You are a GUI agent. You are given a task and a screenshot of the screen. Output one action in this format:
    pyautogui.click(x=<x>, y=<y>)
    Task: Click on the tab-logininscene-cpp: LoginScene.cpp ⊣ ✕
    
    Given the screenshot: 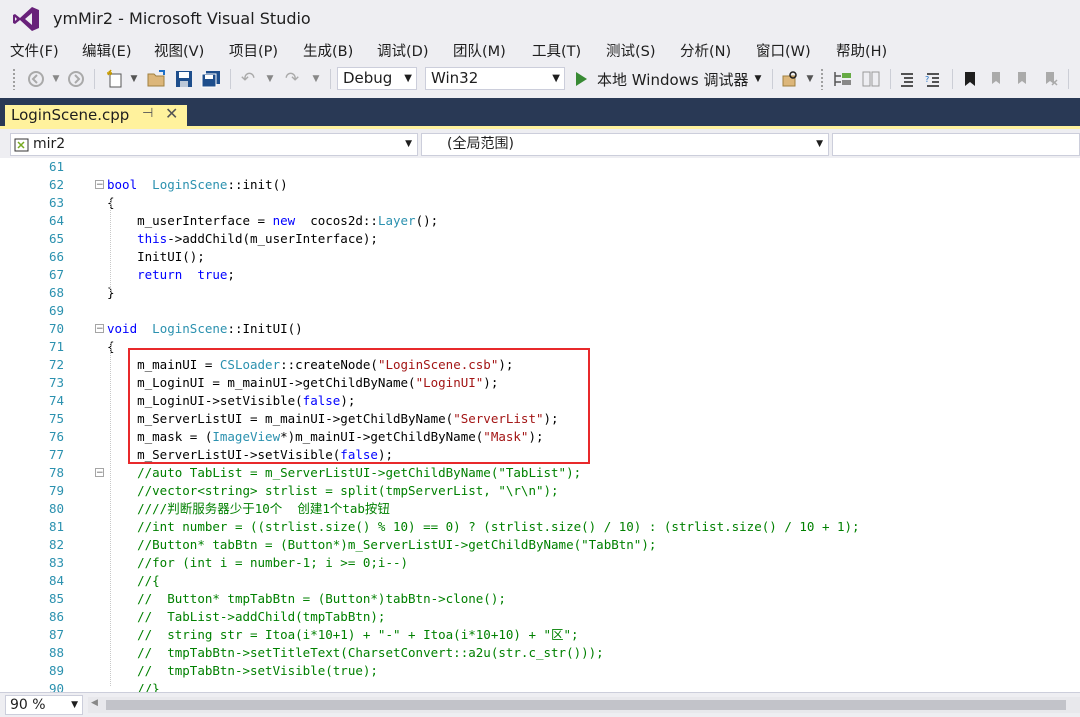 What is the action you would take?
    pyautogui.click(x=96, y=115)
    